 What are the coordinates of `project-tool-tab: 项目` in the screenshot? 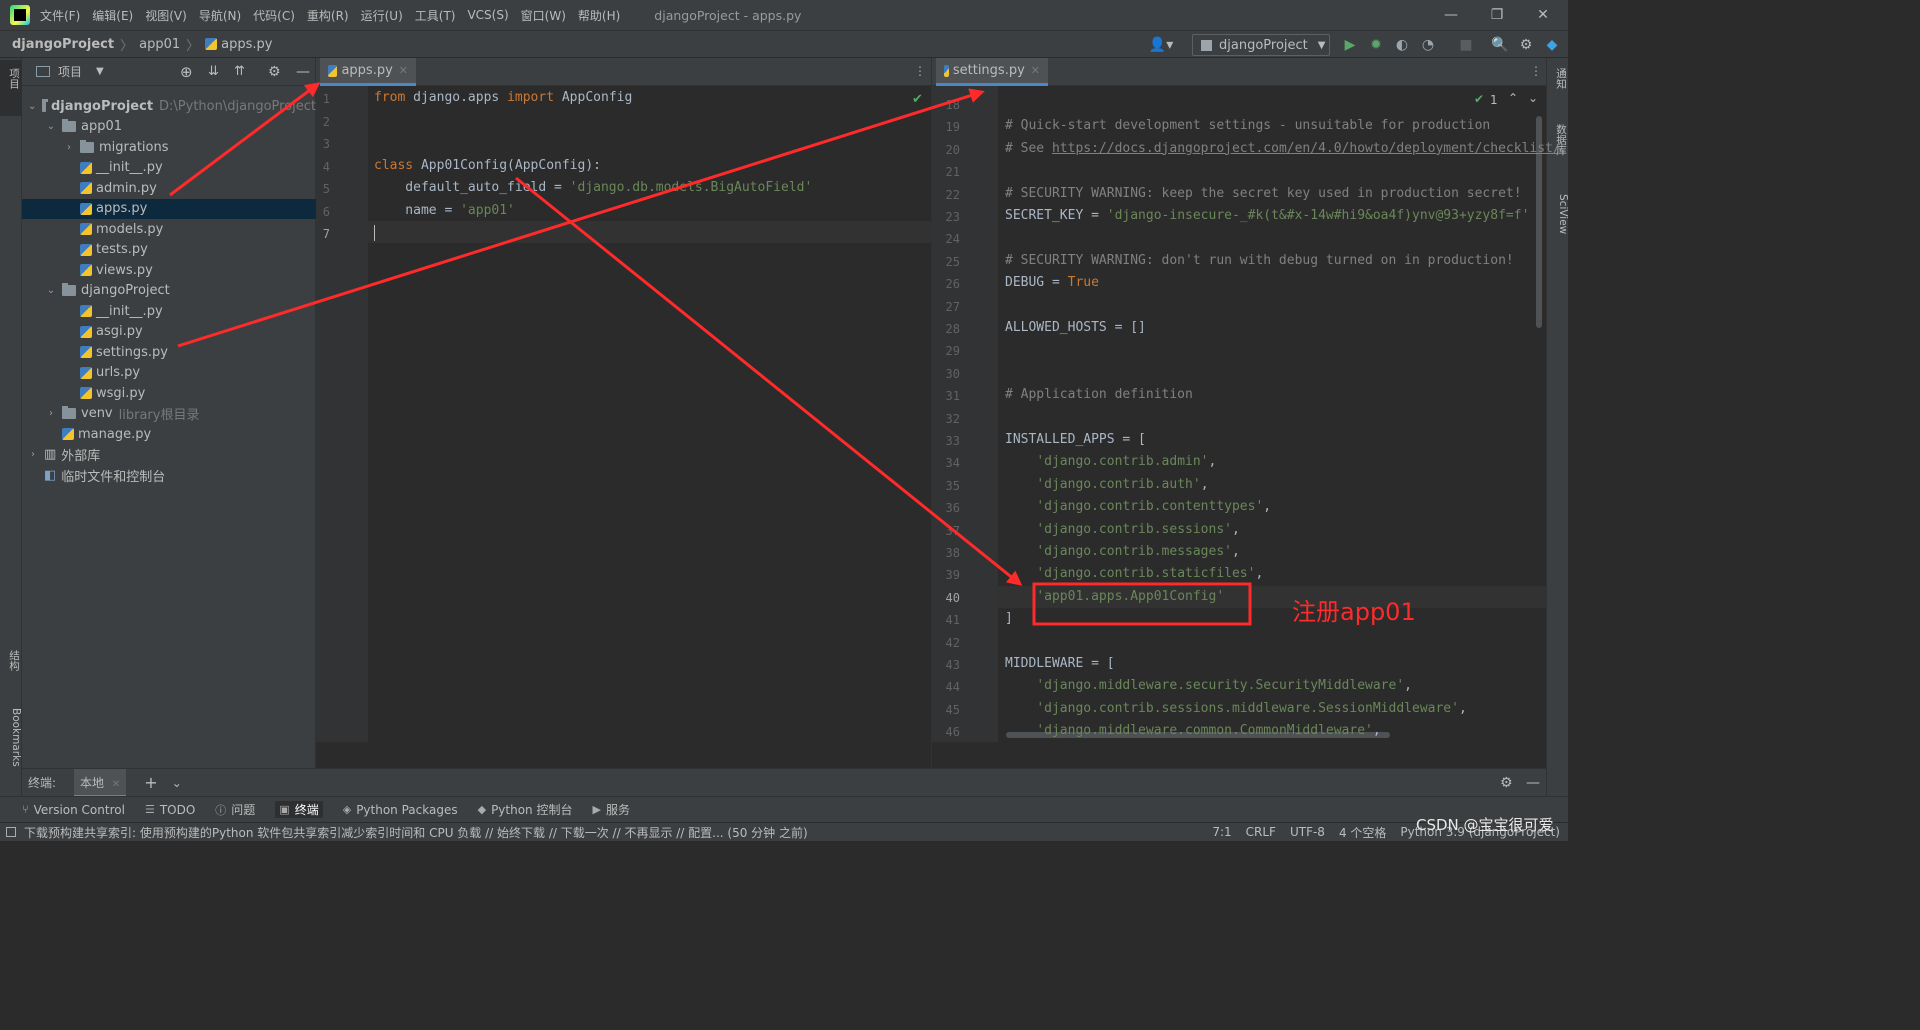 It's located at (11, 88).